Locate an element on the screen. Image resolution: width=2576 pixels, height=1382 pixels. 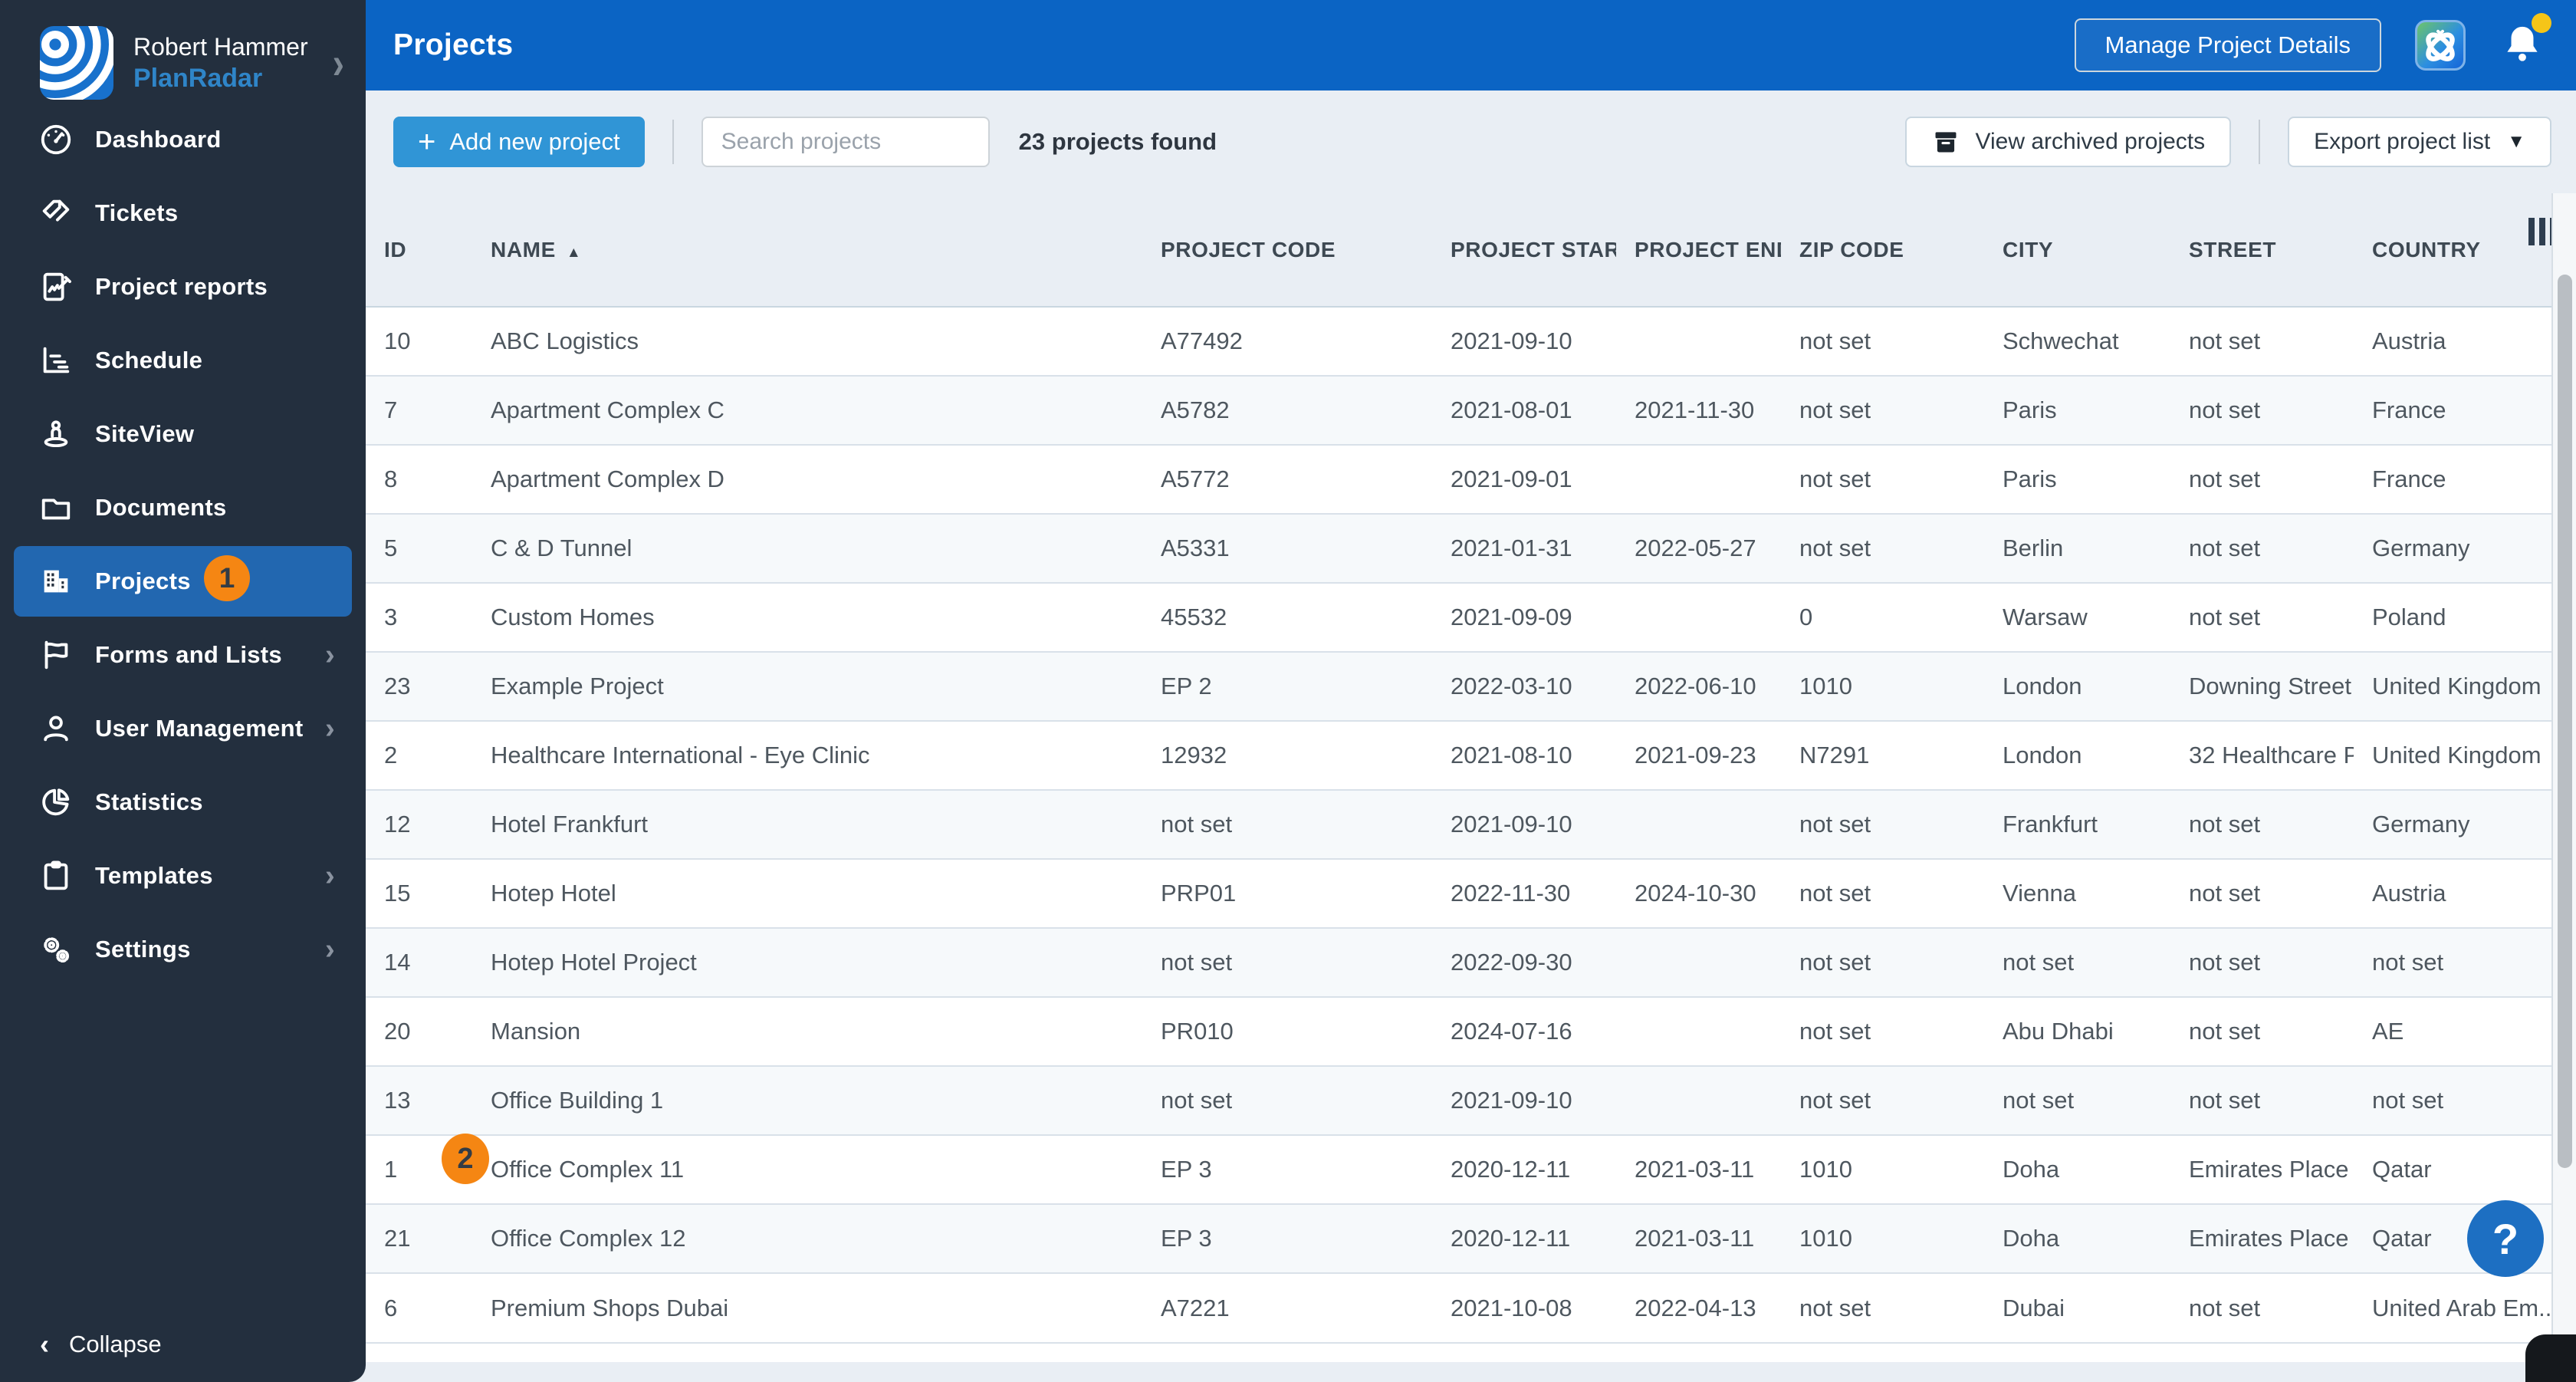
brand-name: PlanRadar is located at coordinates (198, 78).